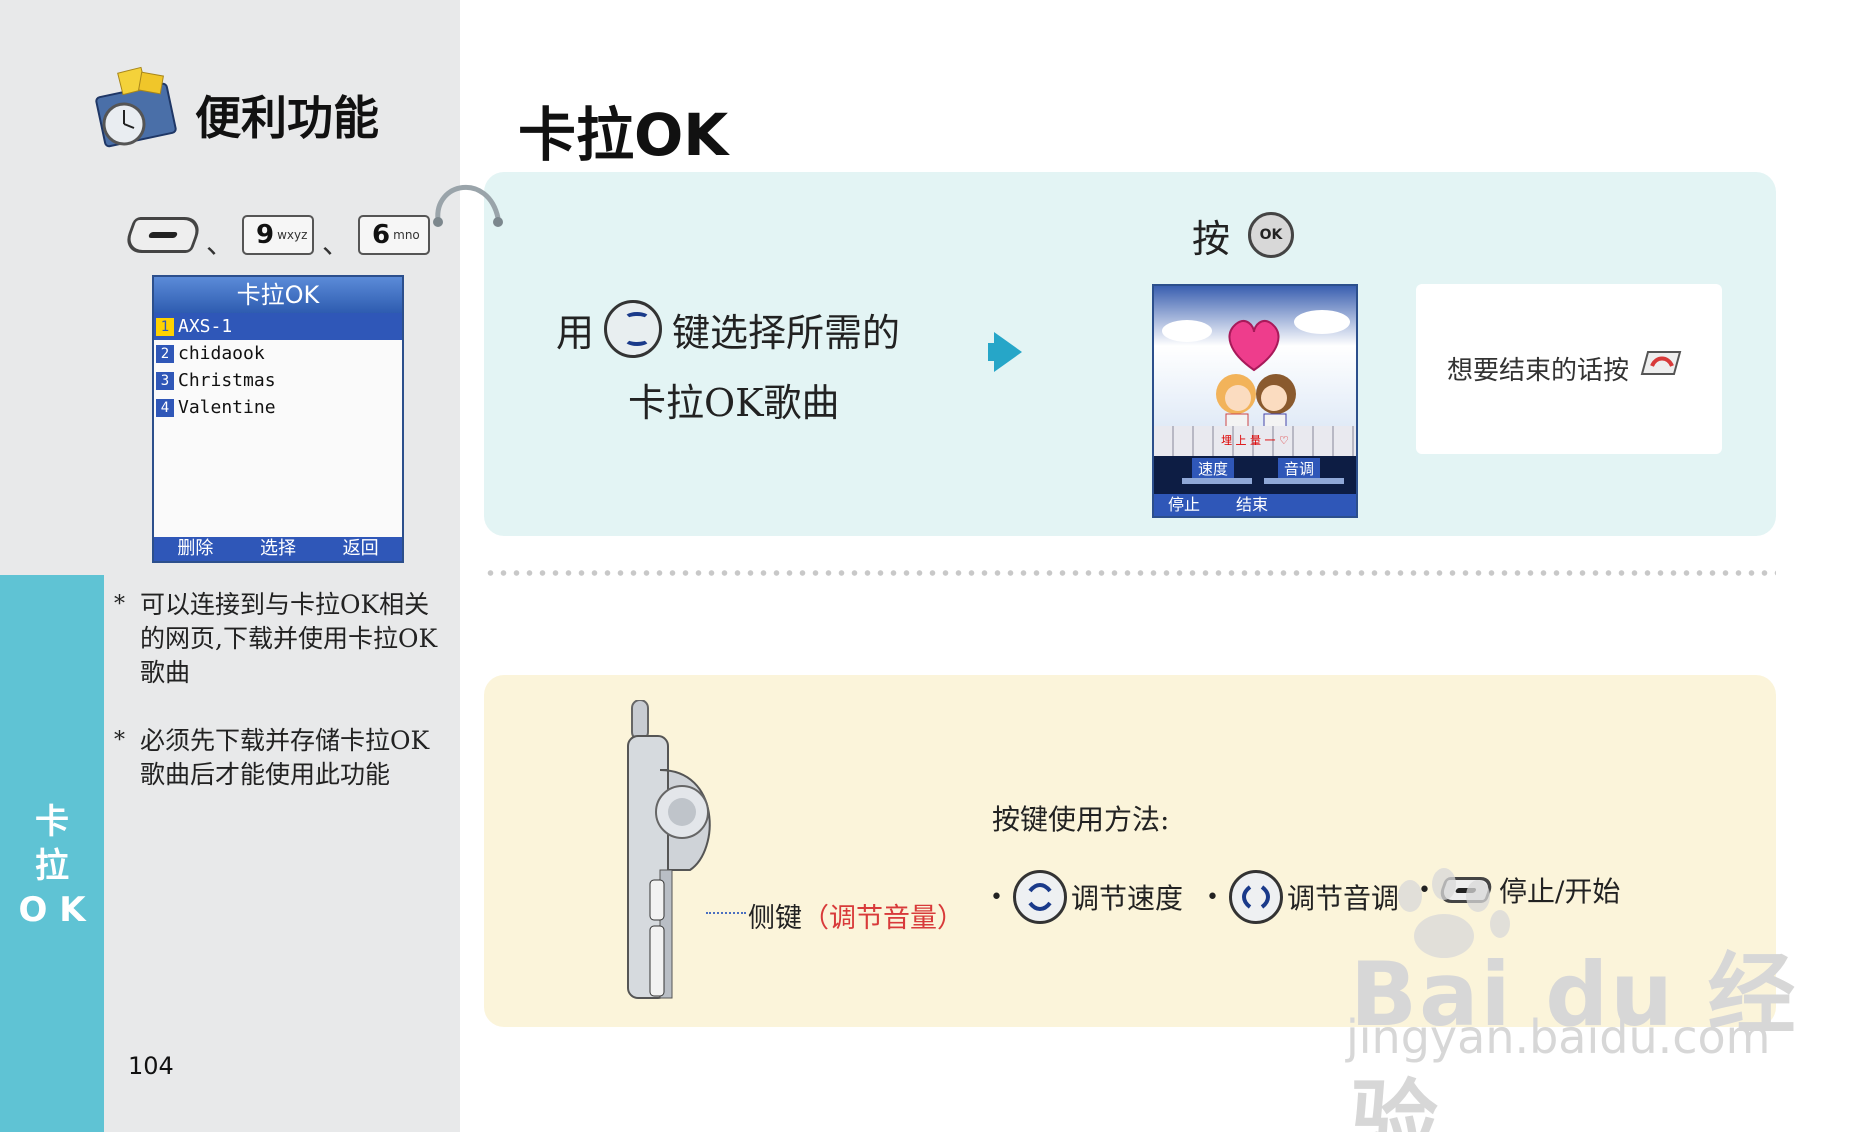 The height and width of the screenshot is (1132, 1868). Describe the element at coordinates (1184, 504) in the screenshot. I see `karaoke-stop-label: 停止` at that location.